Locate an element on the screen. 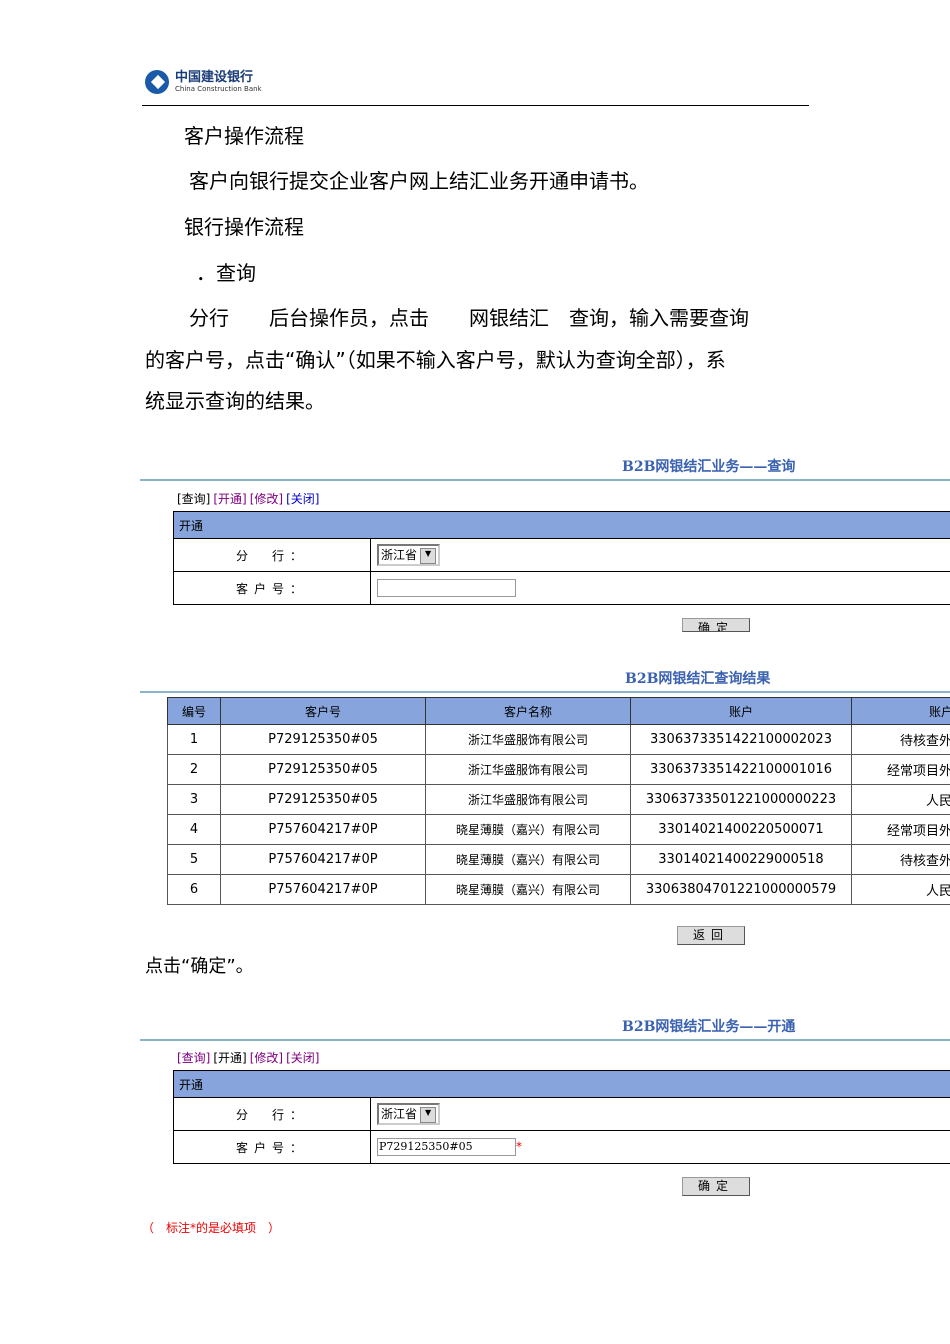  paragraph: 的客户号，点击“确认”（如果不输入客户号，默认为查询全部），系 is located at coordinates (435, 360).